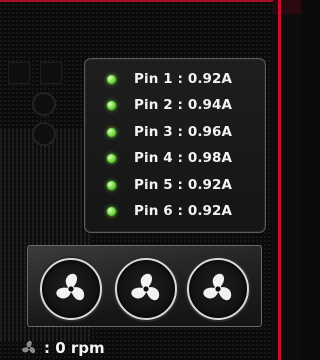  I want to click on fan-speed-readout: : 0 rpm, so click(62, 348).